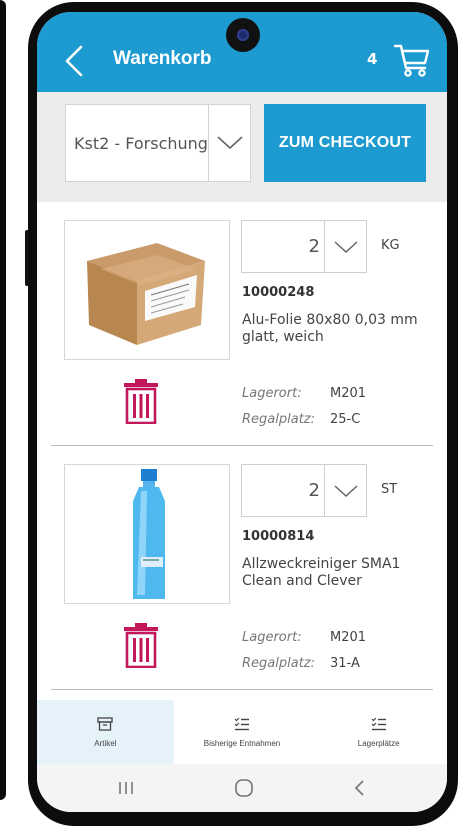 This screenshot has width=464, height=828. Describe the element at coordinates (321, 572) in the screenshot. I see `article-description: Allzweckreiniger SMA1 Clean and Clever` at that location.